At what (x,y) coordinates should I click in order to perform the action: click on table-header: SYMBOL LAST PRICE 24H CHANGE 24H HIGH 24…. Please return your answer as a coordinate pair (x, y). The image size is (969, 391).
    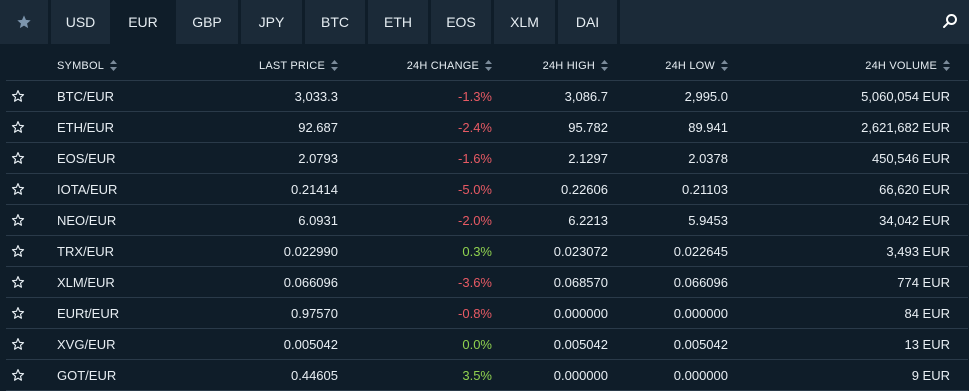
    Looking at the image, I should click on (487, 66).